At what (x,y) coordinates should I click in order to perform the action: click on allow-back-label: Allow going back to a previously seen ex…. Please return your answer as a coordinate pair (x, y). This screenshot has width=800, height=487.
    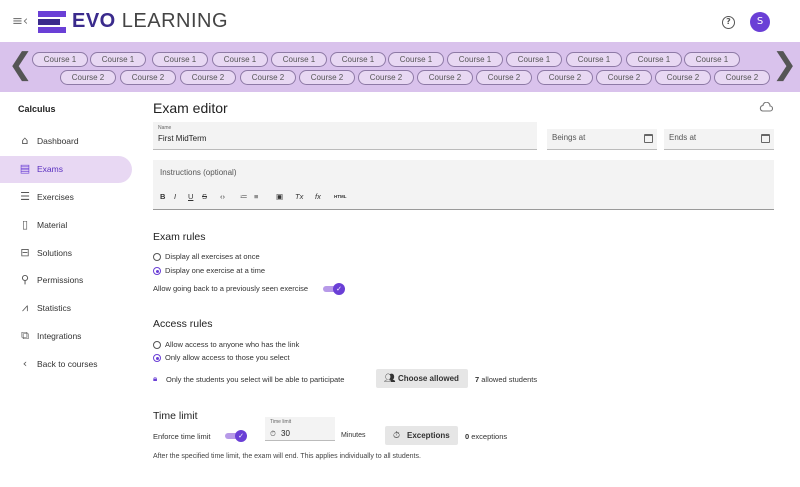
    Looking at the image, I should click on (231, 288).